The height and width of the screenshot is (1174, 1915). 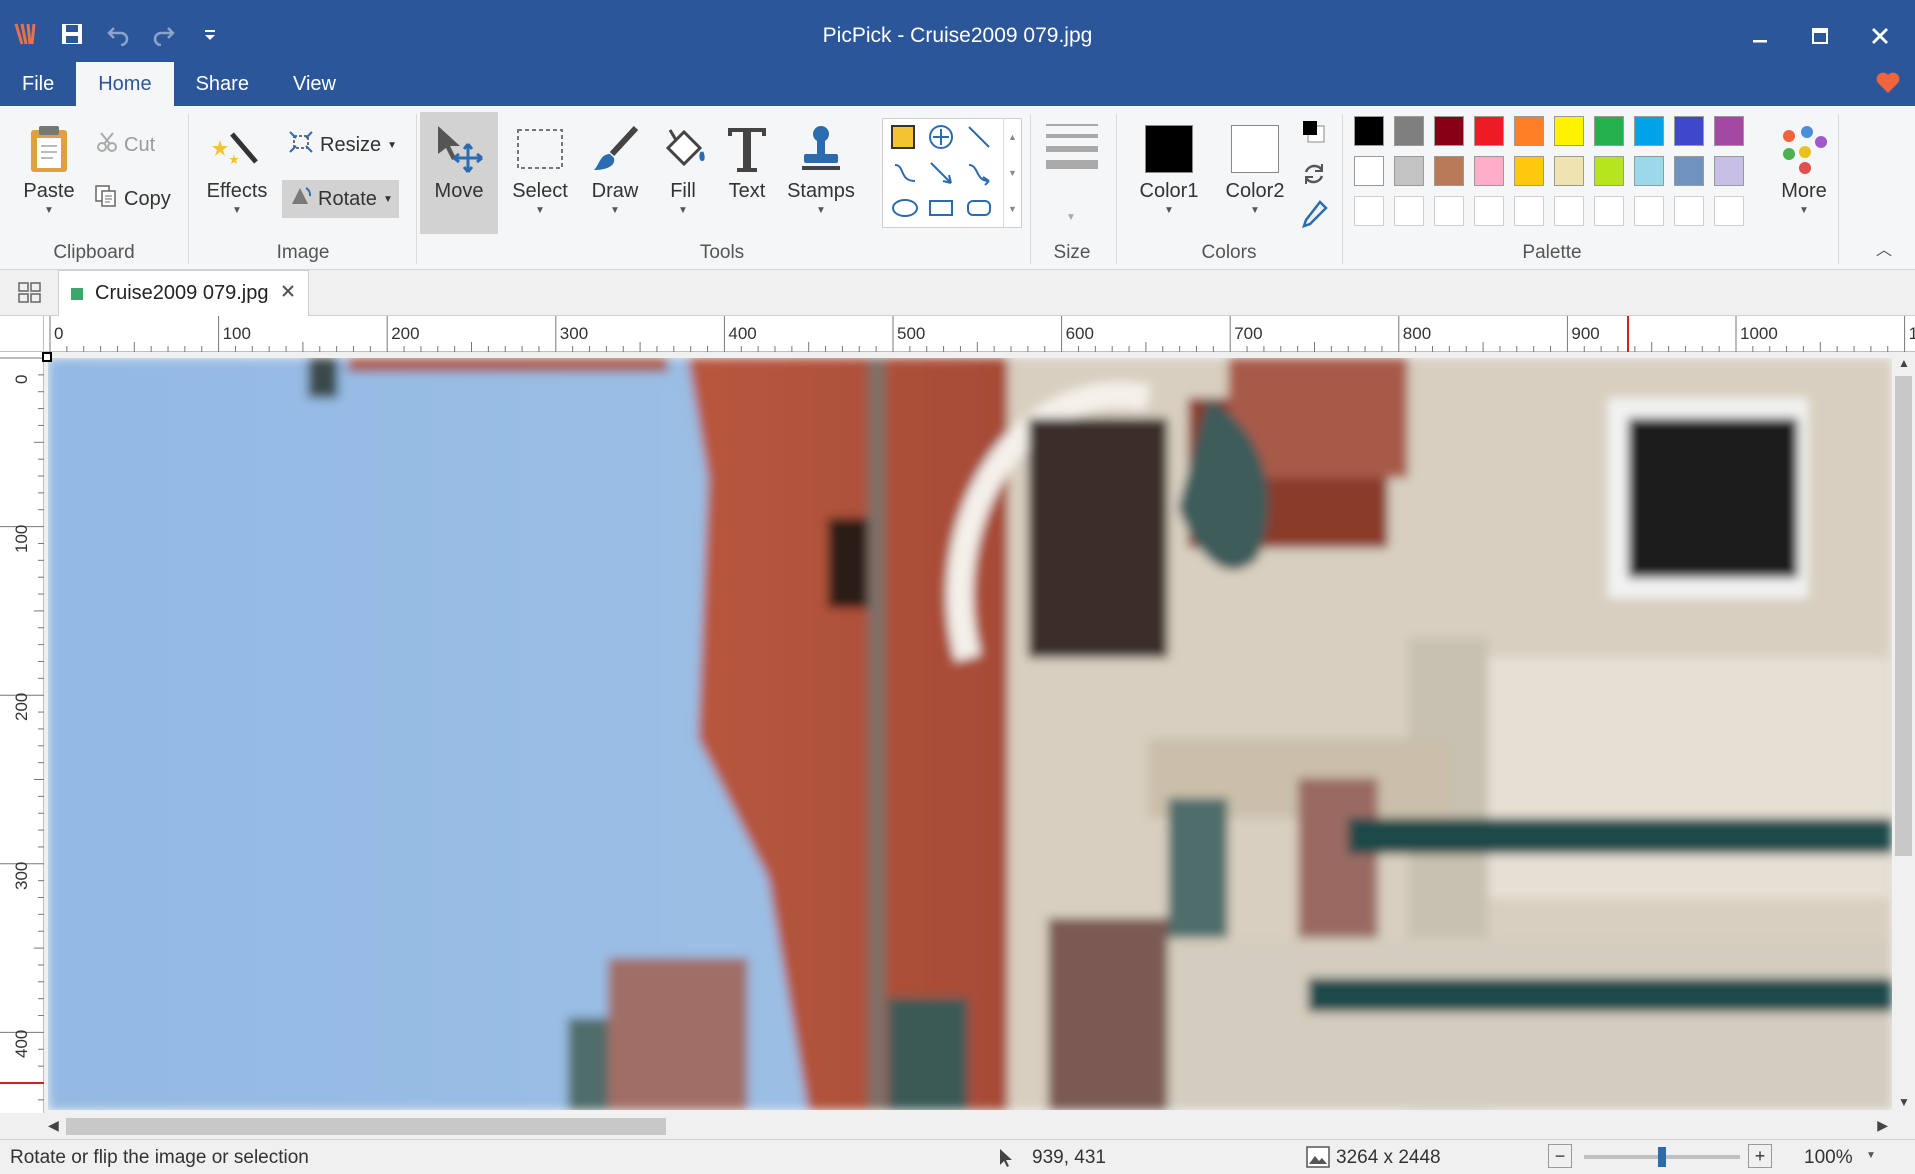 What do you see at coordinates (903, 137) in the screenshot?
I see `rectangle-select-shape-icon` at bounding box center [903, 137].